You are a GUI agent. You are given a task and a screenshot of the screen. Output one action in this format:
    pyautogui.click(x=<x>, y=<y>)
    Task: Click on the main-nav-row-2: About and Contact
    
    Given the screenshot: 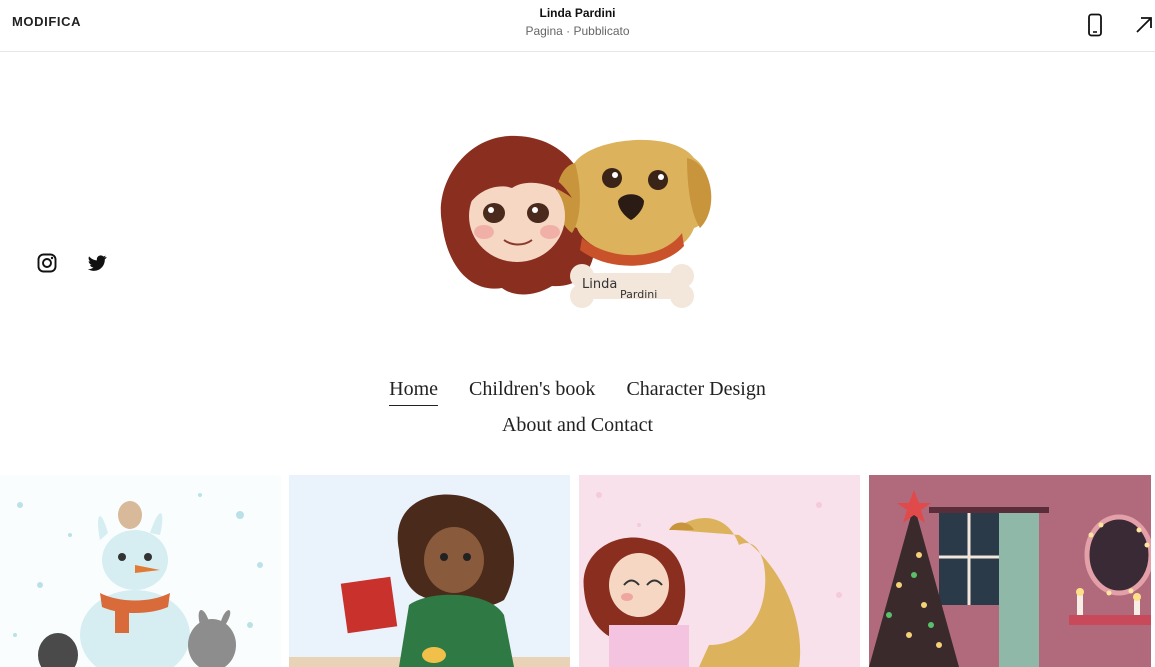 What is the action you would take?
    pyautogui.click(x=577, y=427)
    